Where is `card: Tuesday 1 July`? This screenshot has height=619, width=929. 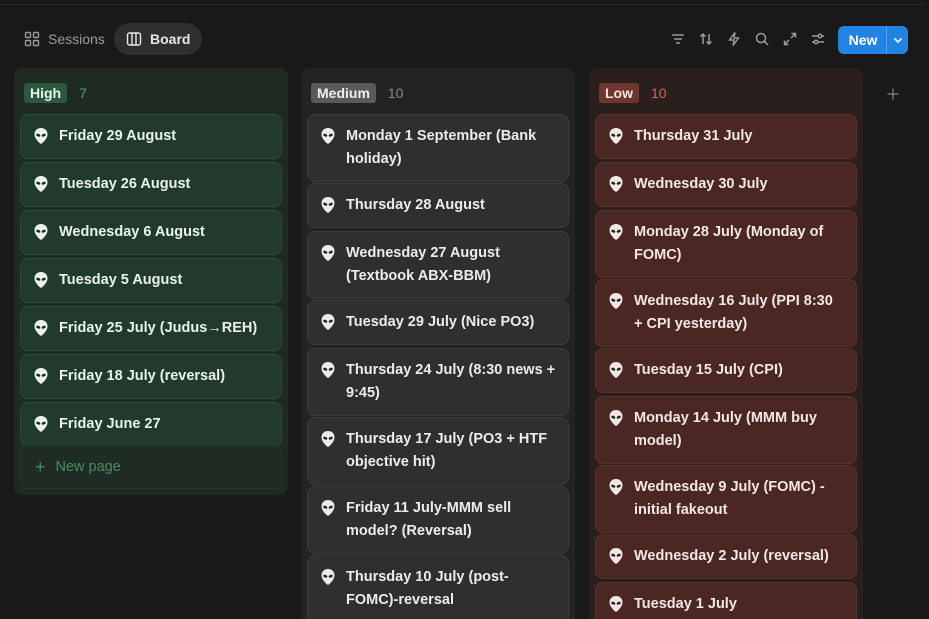
card: Tuesday 1 July is located at coordinates (726, 600).